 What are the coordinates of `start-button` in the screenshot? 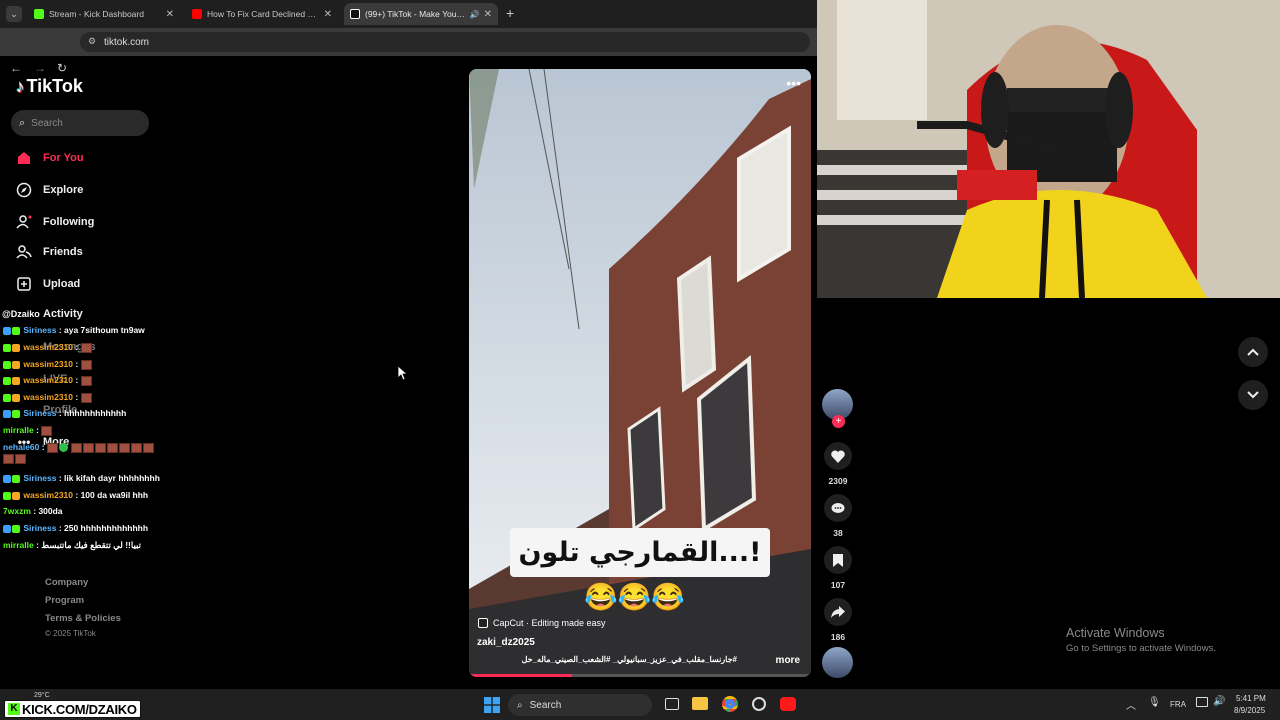 It's located at (492, 705).